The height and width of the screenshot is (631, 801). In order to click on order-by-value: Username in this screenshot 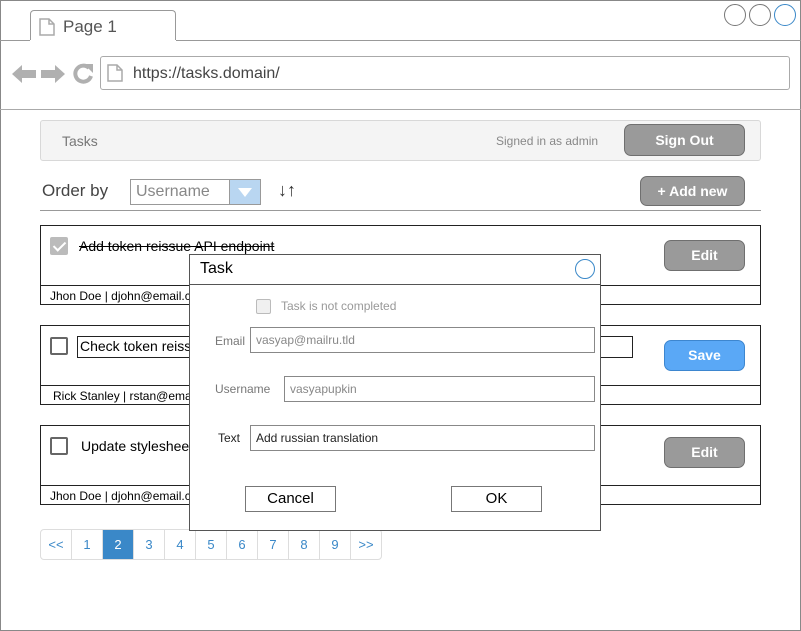, I will do `click(173, 191)`.